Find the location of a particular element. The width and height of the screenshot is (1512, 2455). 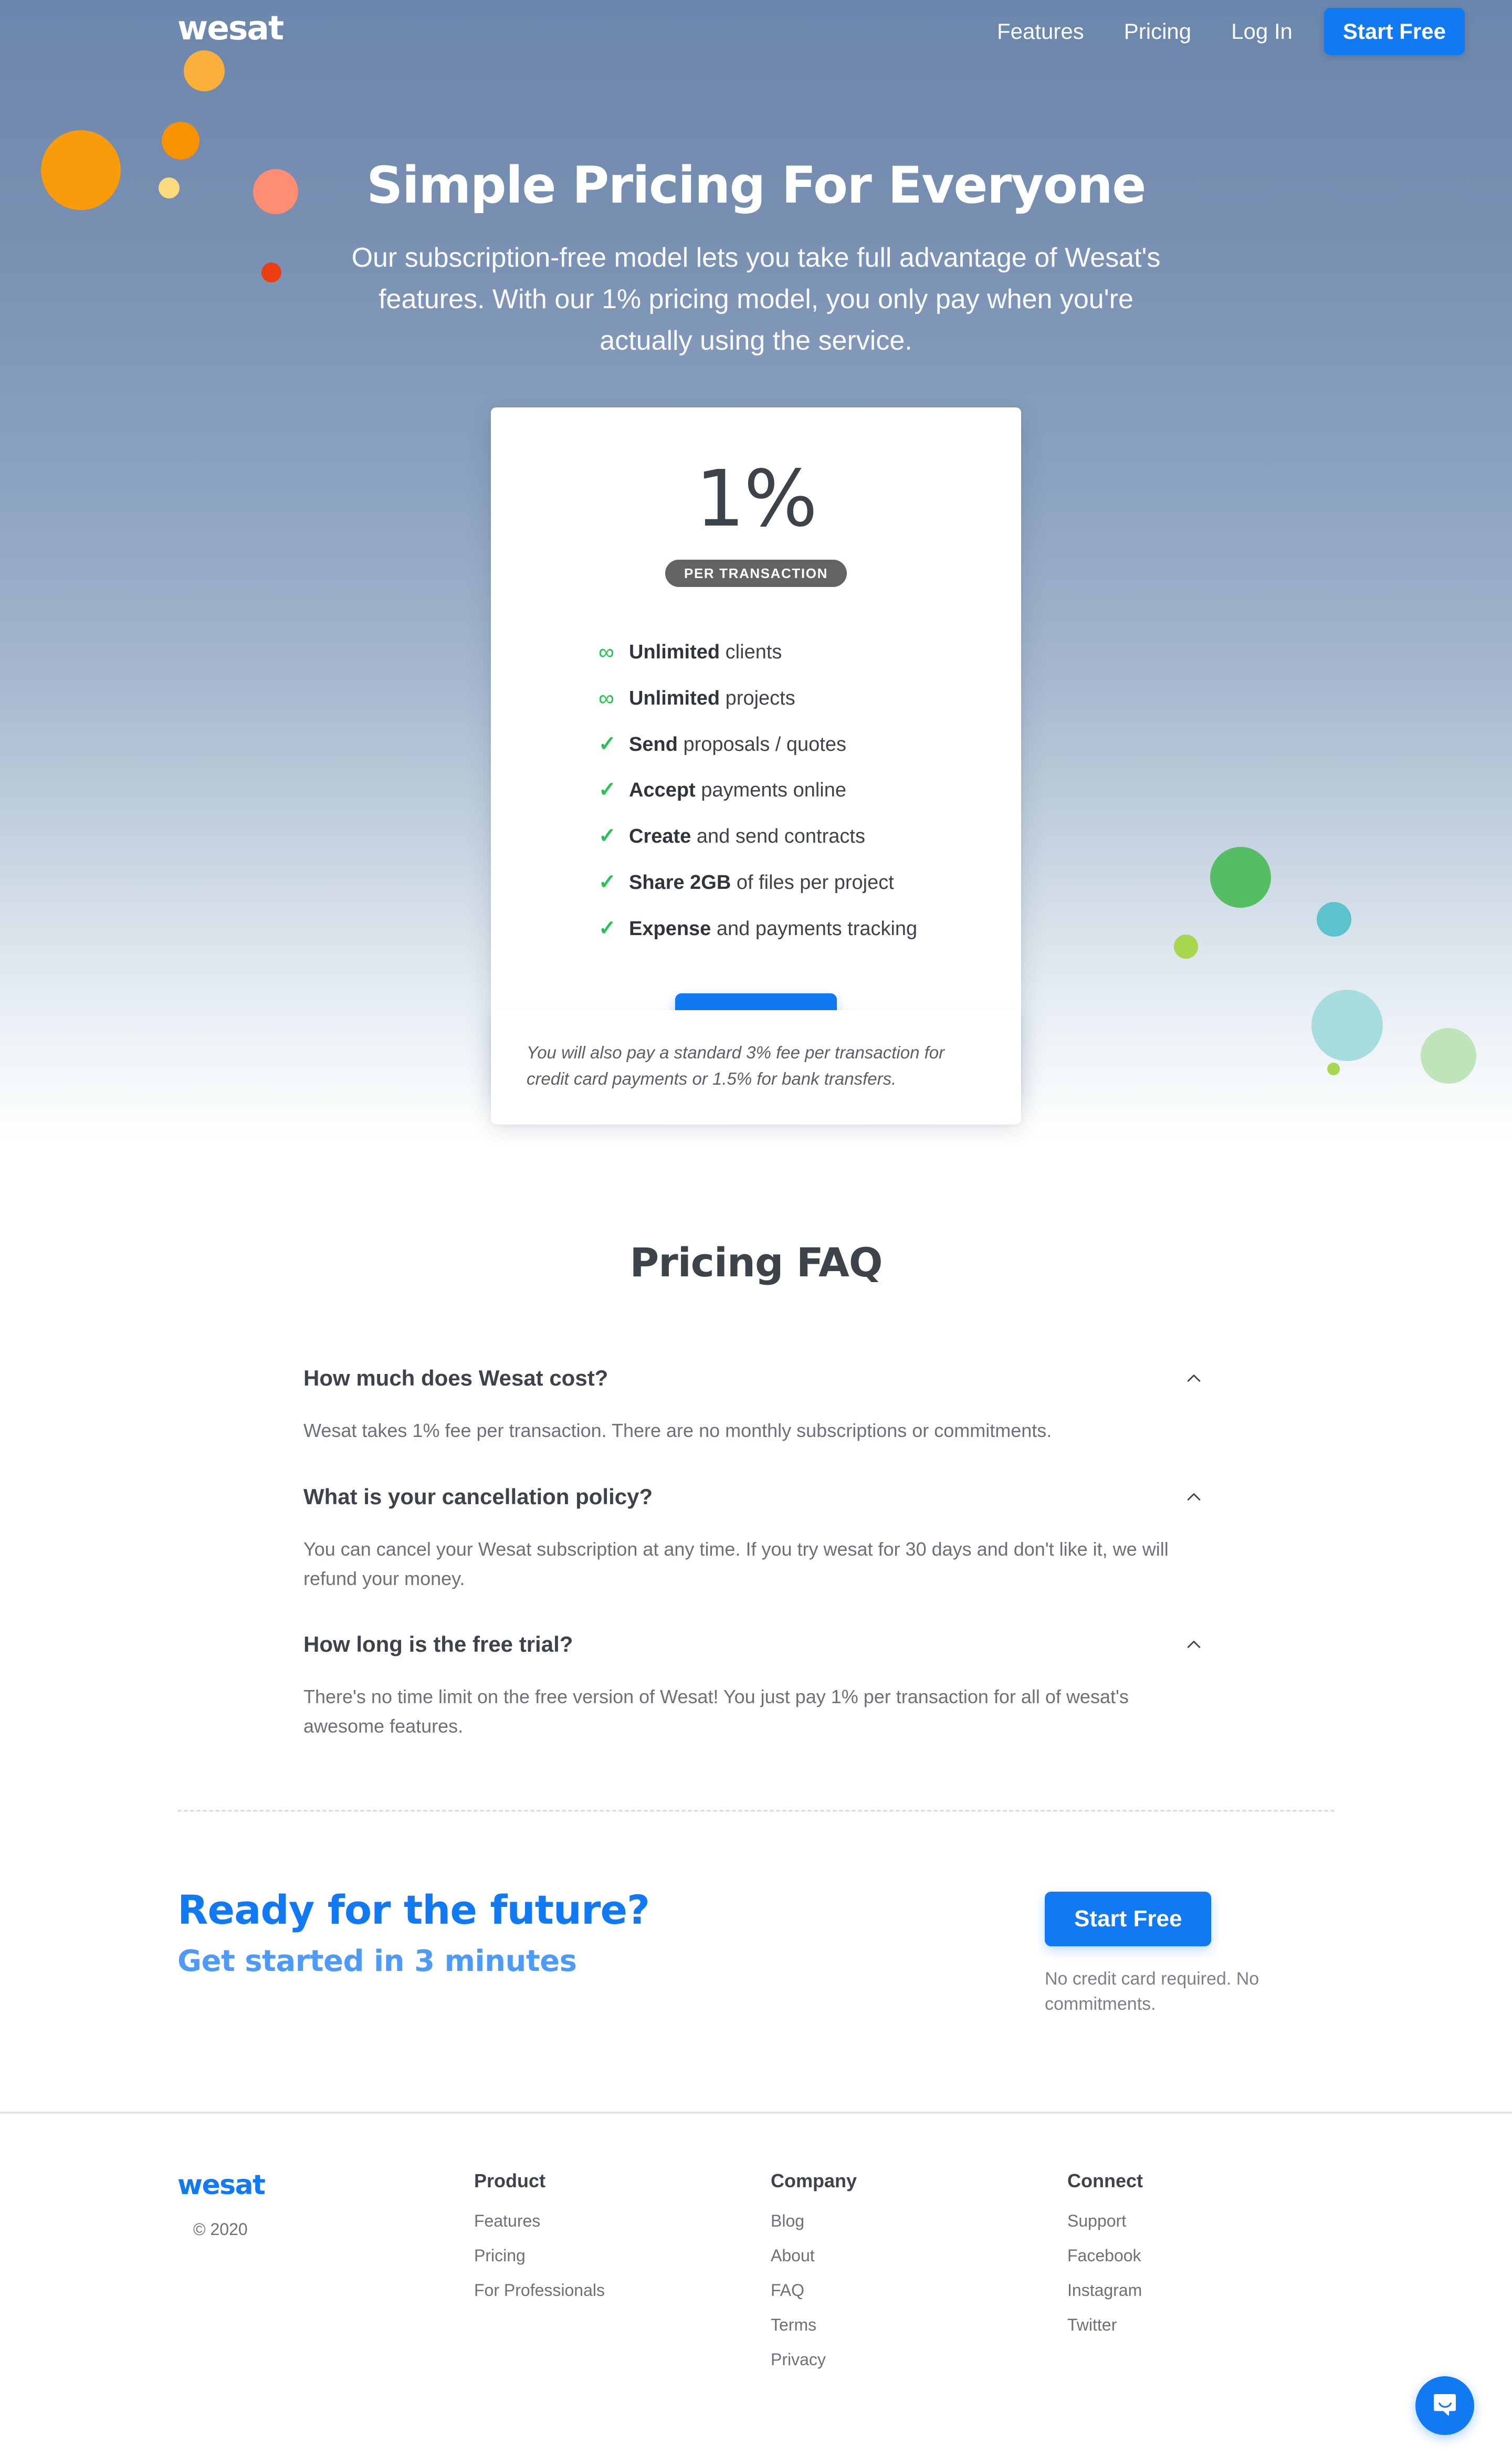

footer-column-product: Product Features Pricing For Professionals is located at coordinates (539, 2243).